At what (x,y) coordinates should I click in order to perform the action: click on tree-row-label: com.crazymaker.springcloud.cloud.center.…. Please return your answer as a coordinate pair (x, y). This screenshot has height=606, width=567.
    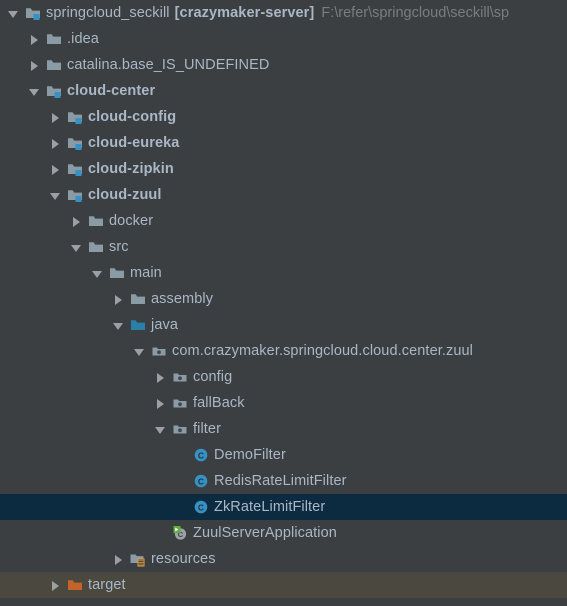
    Looking at the image, I should click on (322, 351).